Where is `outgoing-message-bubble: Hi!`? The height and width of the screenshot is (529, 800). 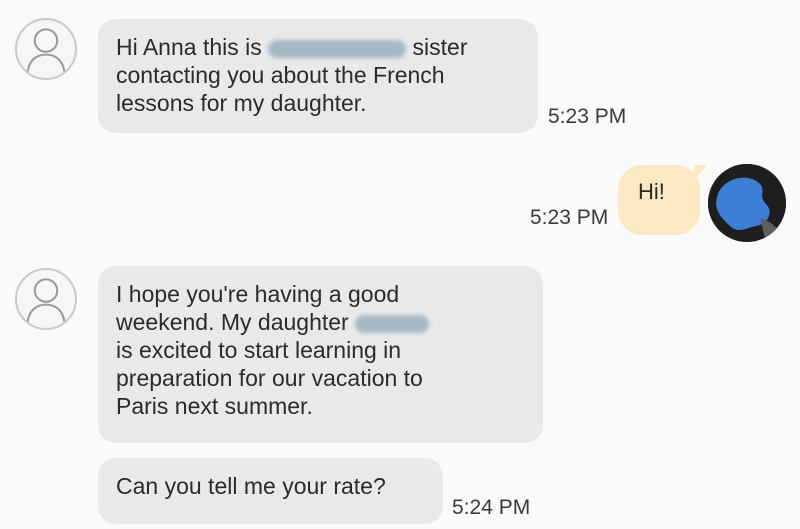 outgoing-message-bubble: Hi! is located at coordinates (663, 200).